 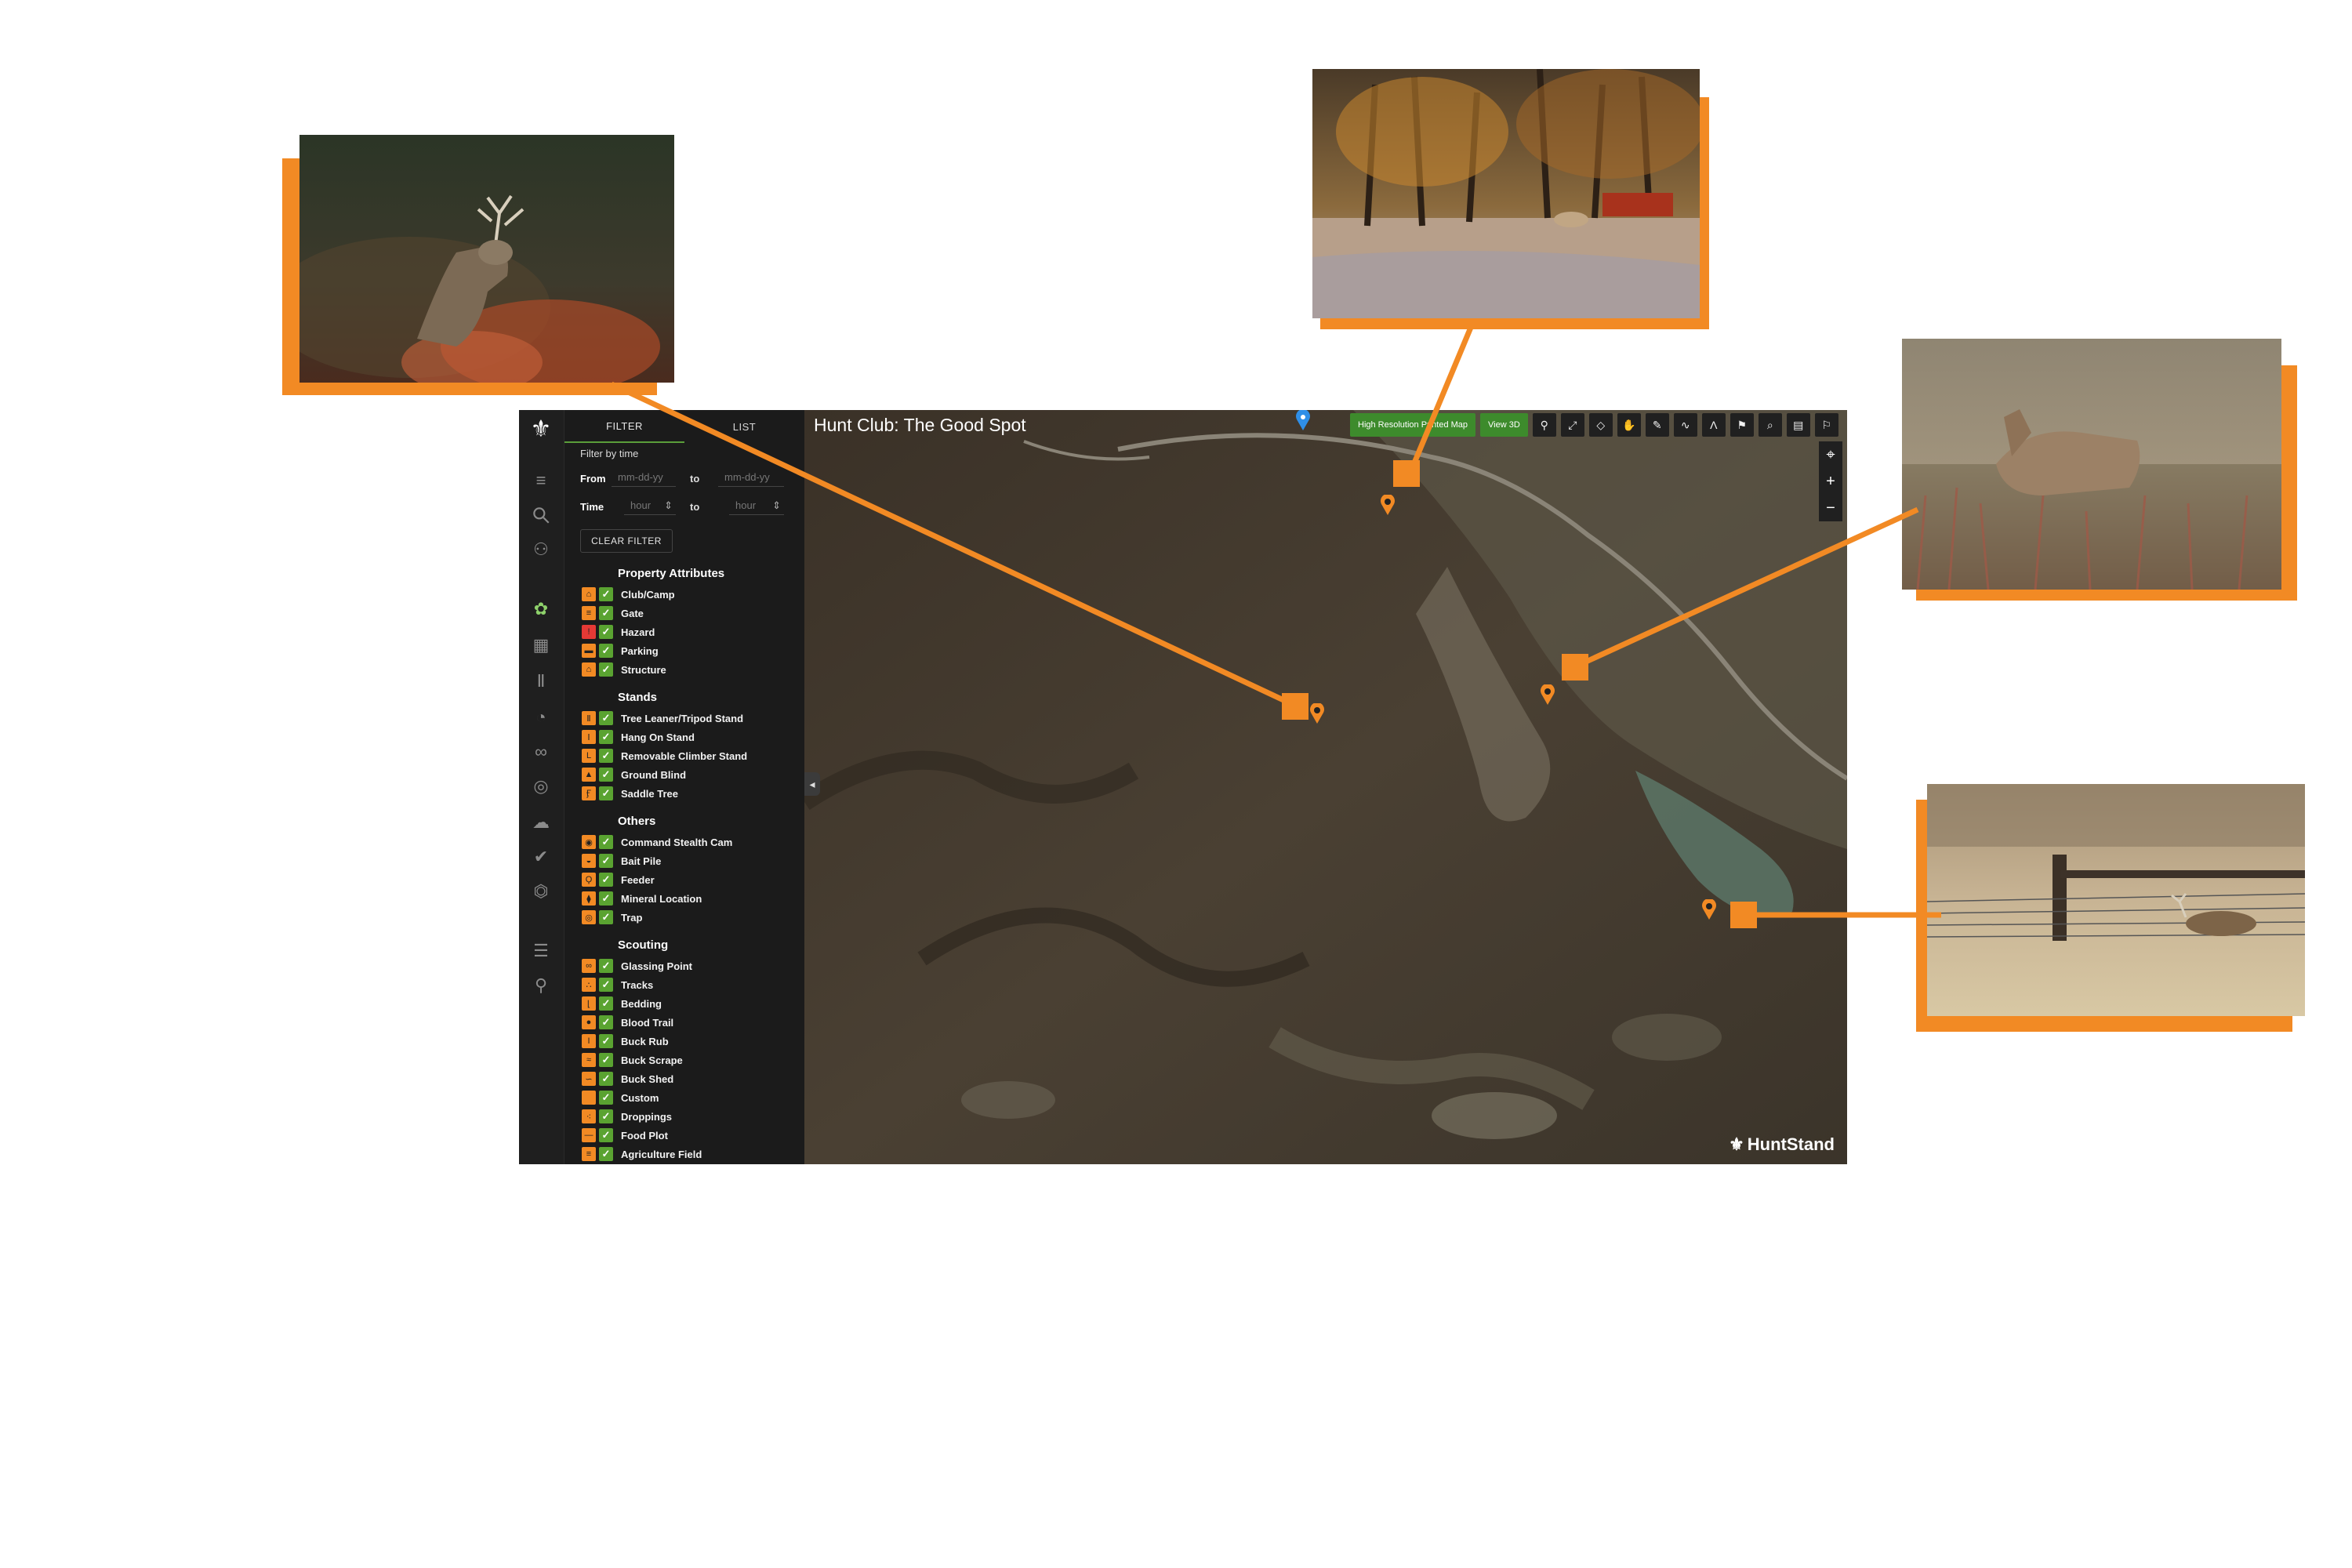 I want to click on settings-sliders-icon: ☰, so click(x=541, y=951).